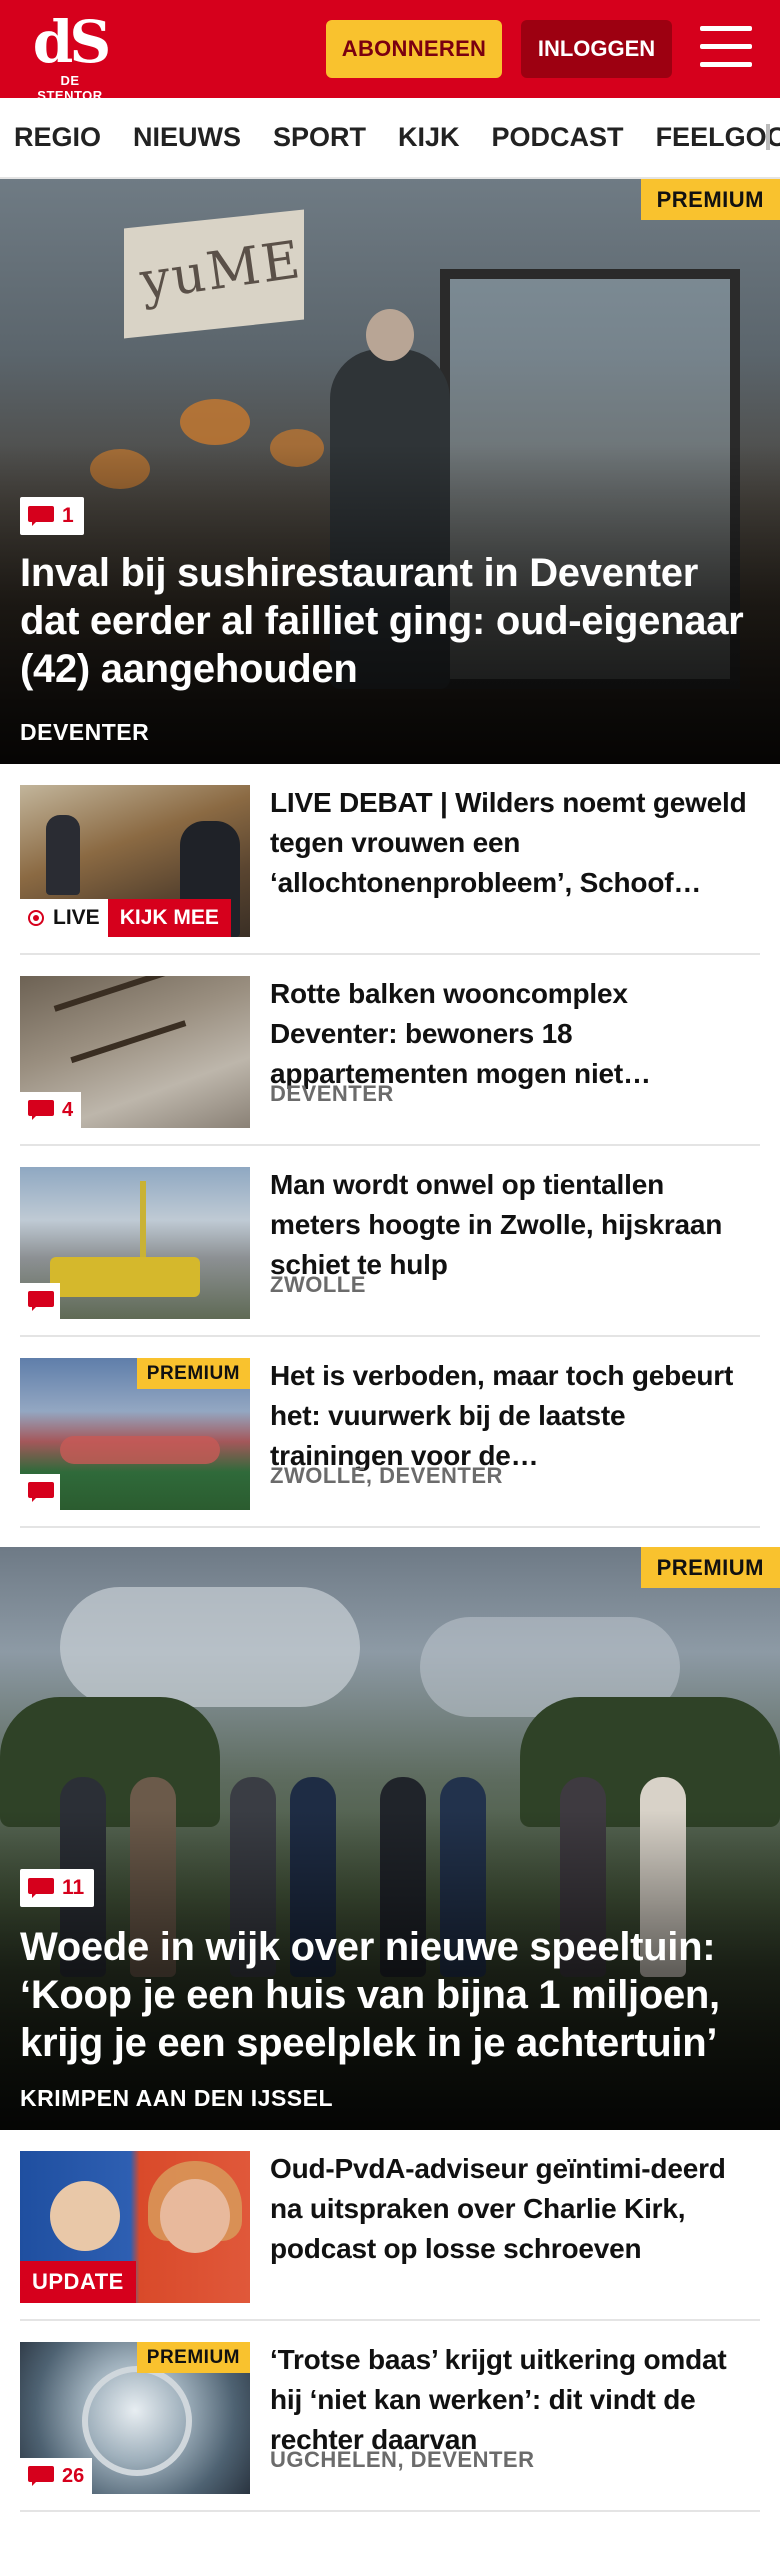  I want to click on live-label: LIVE, so click(76, 917).